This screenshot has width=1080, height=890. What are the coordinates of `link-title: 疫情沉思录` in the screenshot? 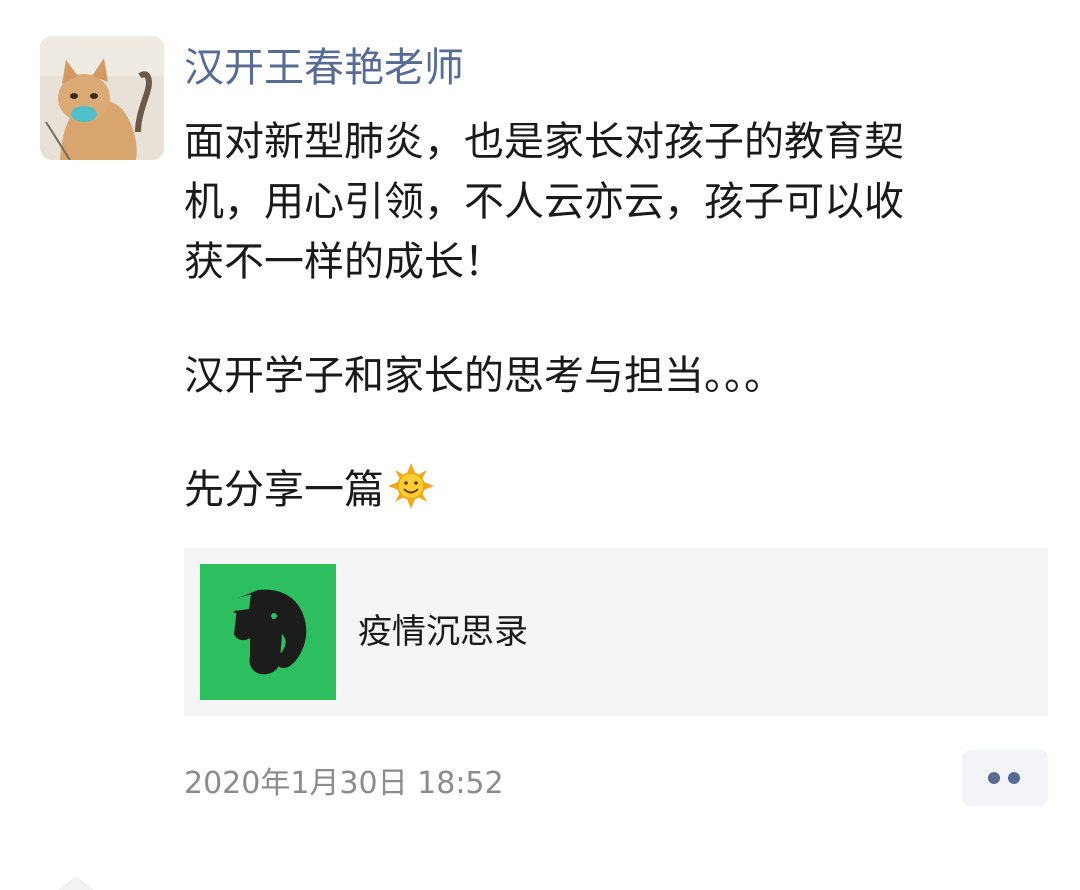 It's located at (443, 632).